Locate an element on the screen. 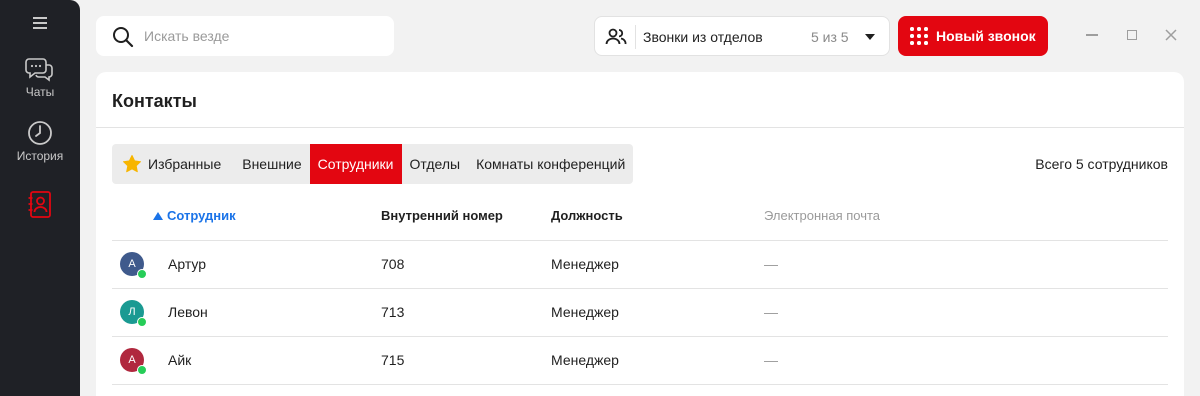 The height and width of the screenshot is (396, 1200). employee-name: Левон is located at coordinates (188, 312).